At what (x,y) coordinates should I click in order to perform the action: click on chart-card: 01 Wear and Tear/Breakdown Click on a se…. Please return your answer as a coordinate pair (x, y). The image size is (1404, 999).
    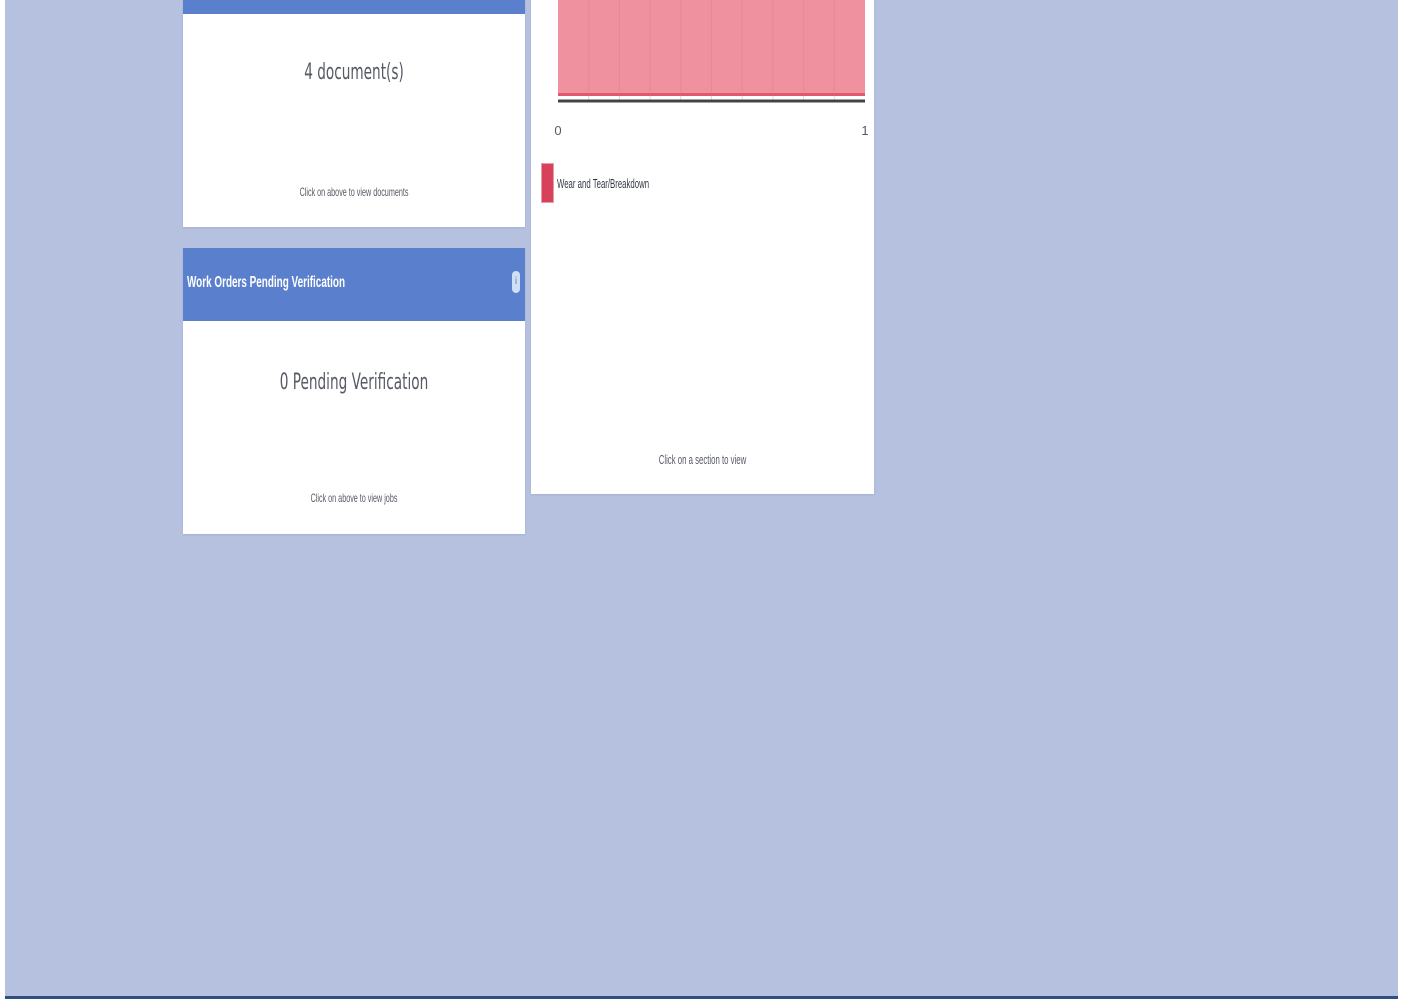
    Looking at the image, I should click on (702, 247).